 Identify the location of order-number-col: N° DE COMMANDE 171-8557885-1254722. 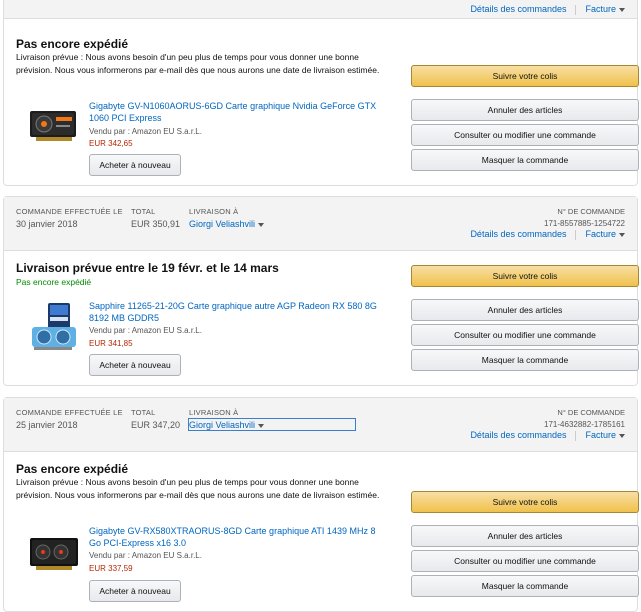
(584, 217).